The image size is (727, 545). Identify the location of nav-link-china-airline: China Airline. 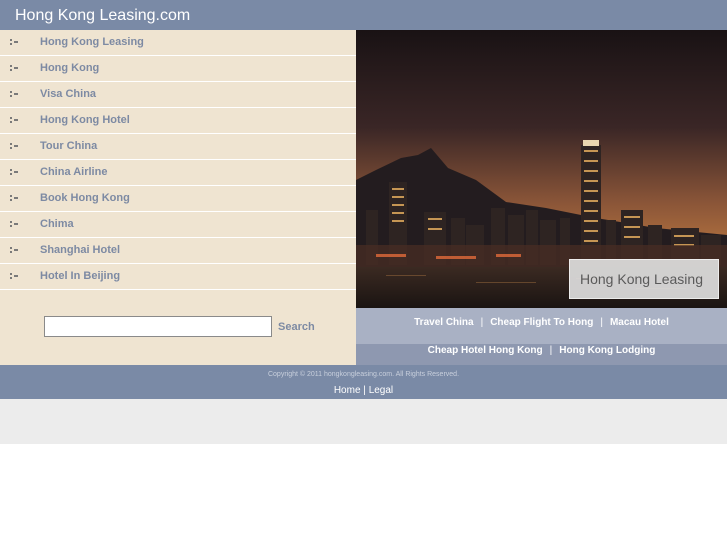
(73, 172).